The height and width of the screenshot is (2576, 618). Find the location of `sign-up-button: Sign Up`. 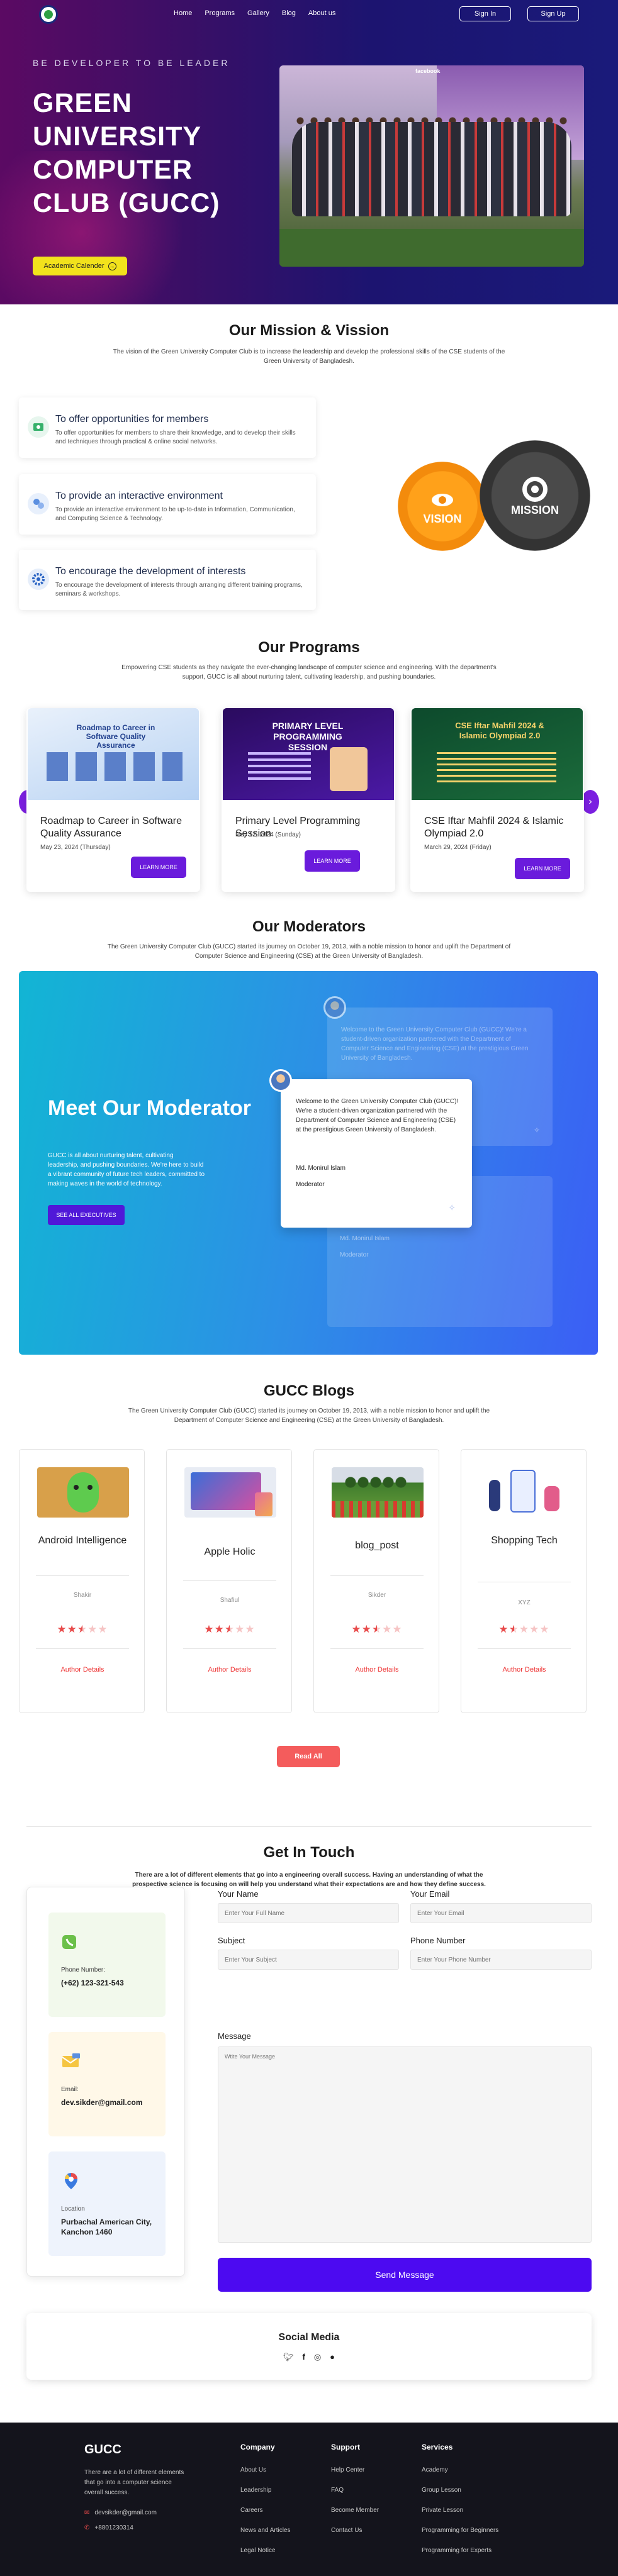

sign-up-button: Sign Up is located at coordinates (553, 13).